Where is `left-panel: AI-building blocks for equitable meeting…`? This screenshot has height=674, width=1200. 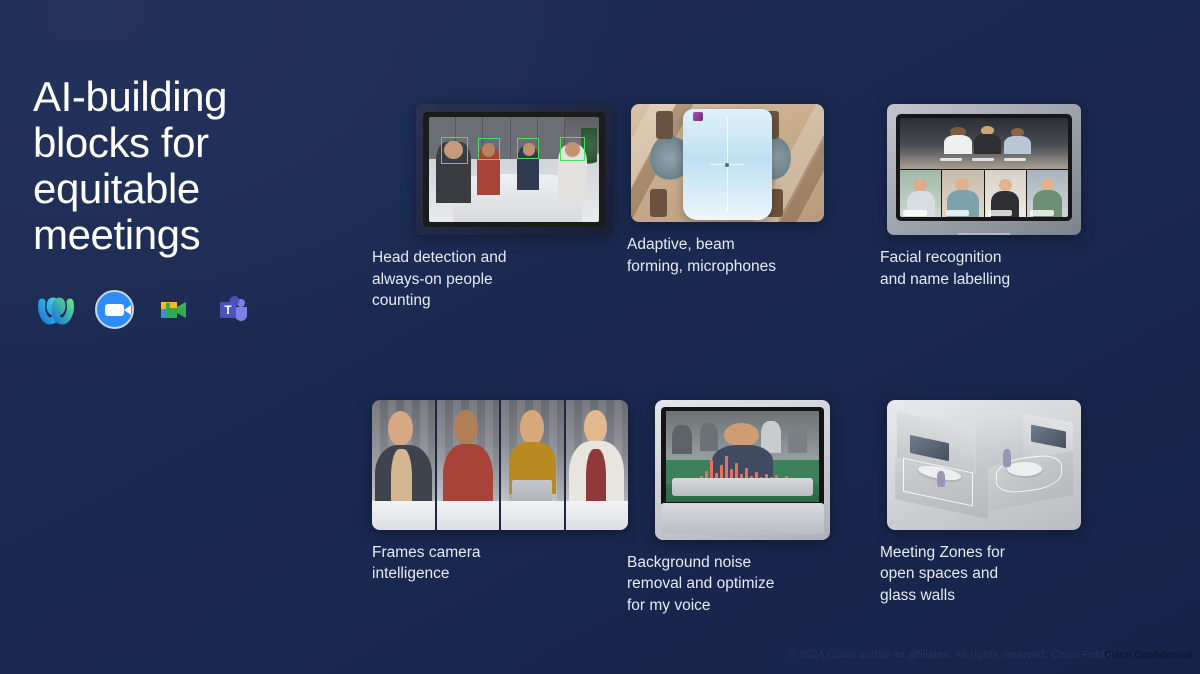
left-panel: AI-building blocks for equitable meeting… is located at coordinates (193, 202).